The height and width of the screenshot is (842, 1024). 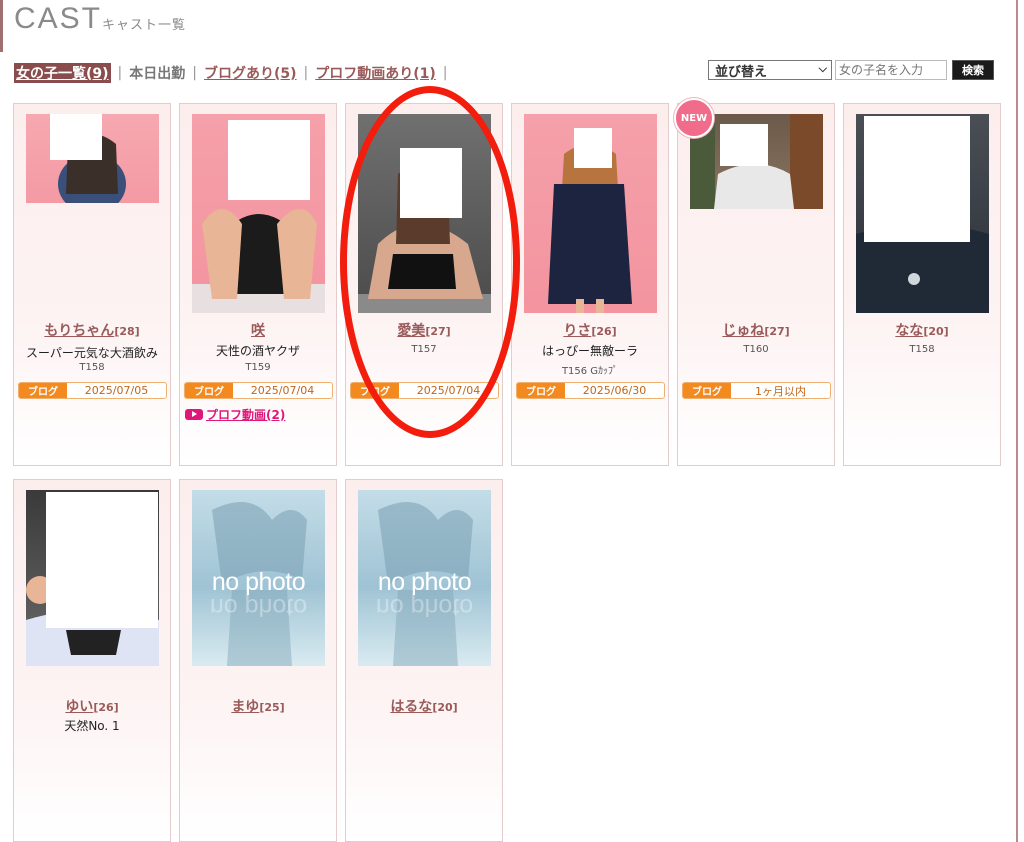 What do you see at coordinates (756, 349) in the screenshot?
I see `cast-height: T160` at bounding box center [756, 349].